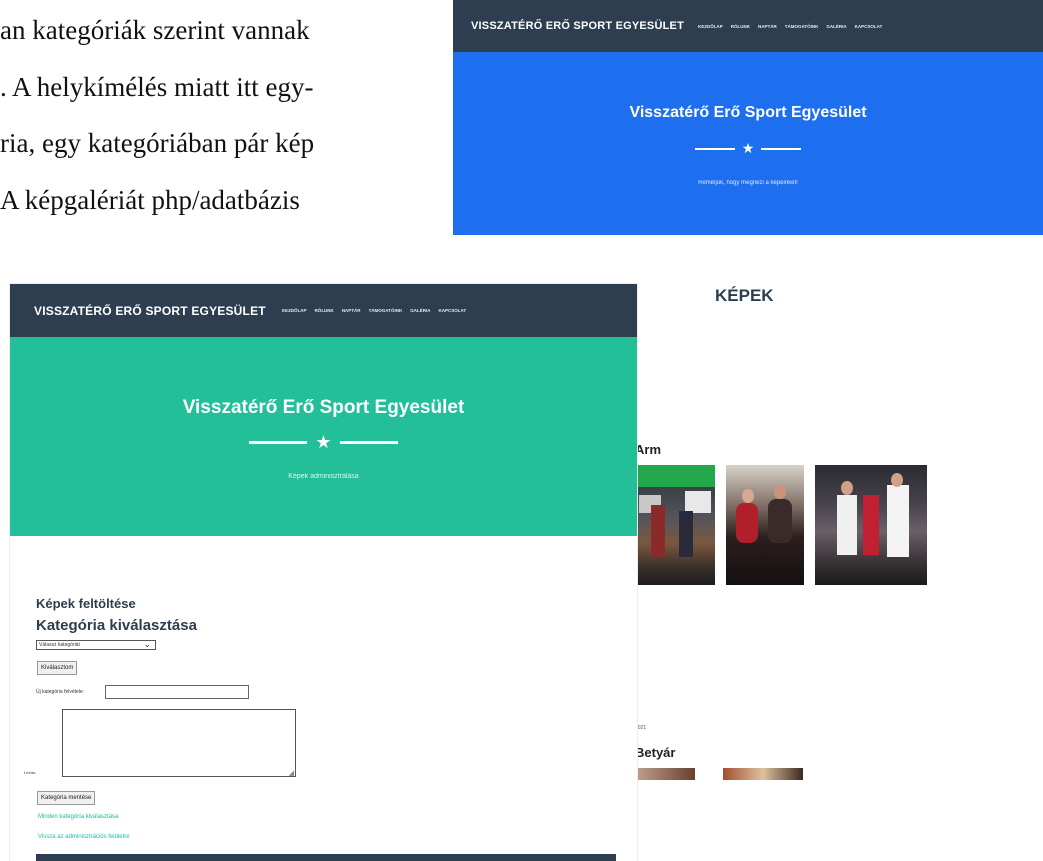 This screenshot has height=861, width=1043. I want to click on resize-handle-icon: ◢, so click(291, 773).